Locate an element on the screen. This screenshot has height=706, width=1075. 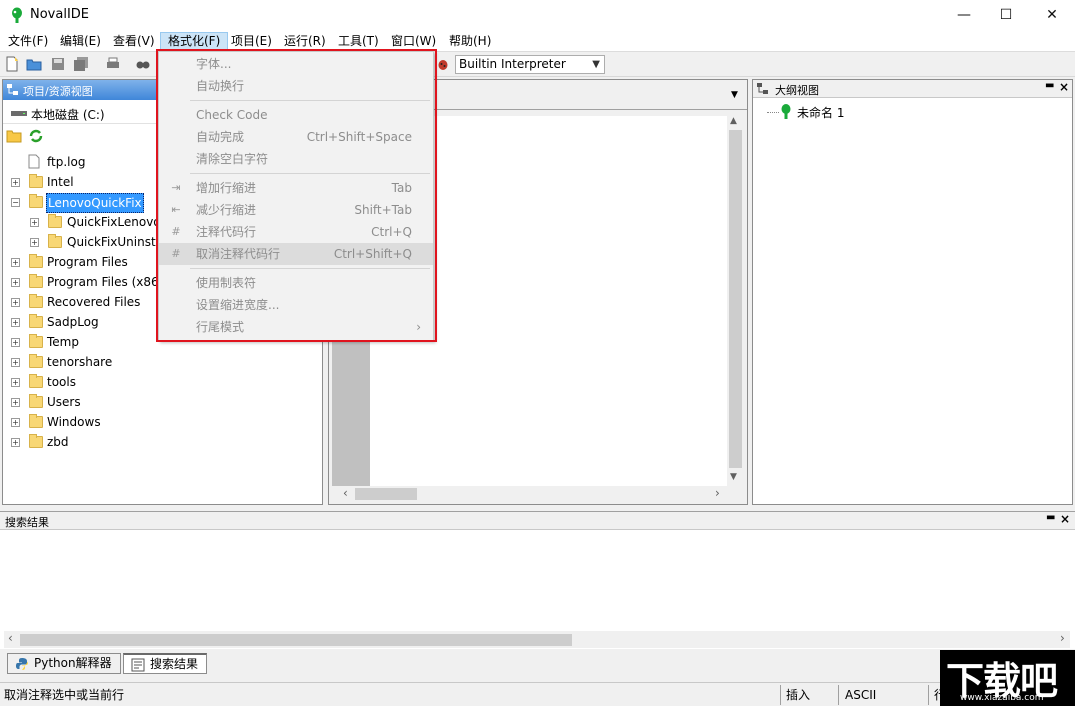
scroll-up-icon: ▲ is located at coordinates (733, 121).